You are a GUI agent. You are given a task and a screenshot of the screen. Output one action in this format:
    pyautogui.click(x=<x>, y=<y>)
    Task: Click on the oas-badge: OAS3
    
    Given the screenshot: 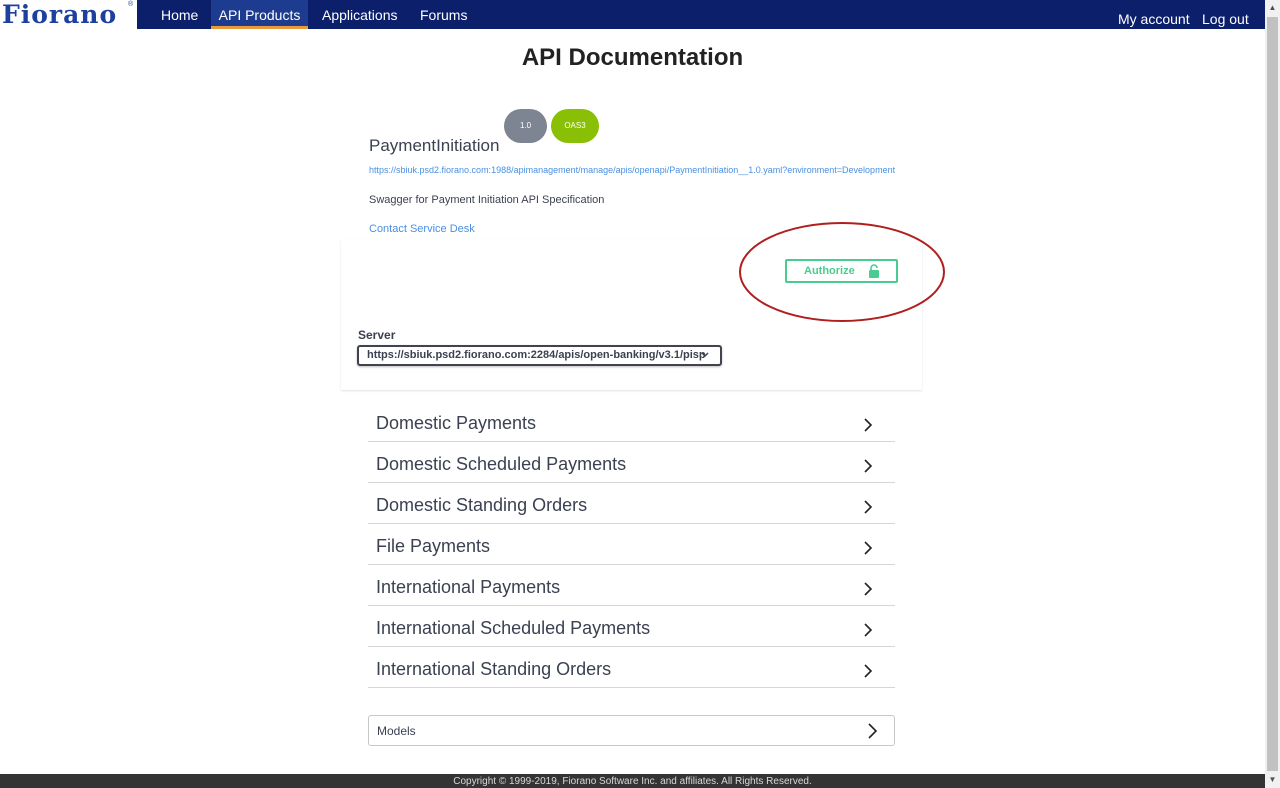 What is the action you would take?
    pyautogui.click(x=575, y=126)
    